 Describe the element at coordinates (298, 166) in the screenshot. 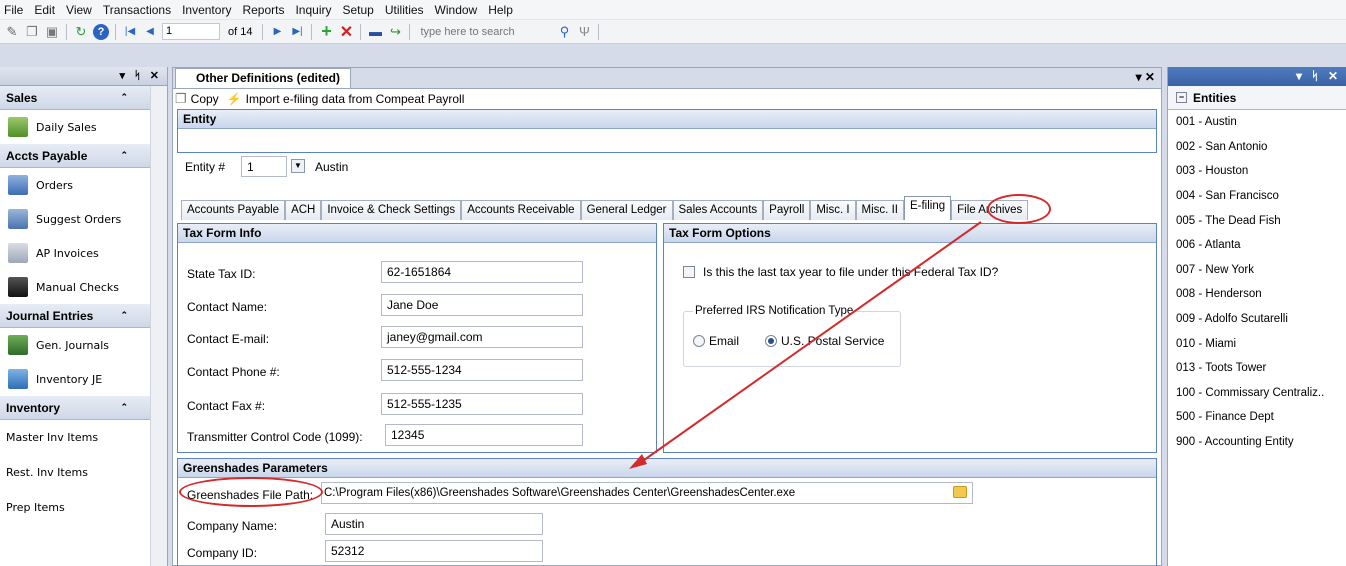

I see `dropdown-arrow-icon: ▼` at that location.